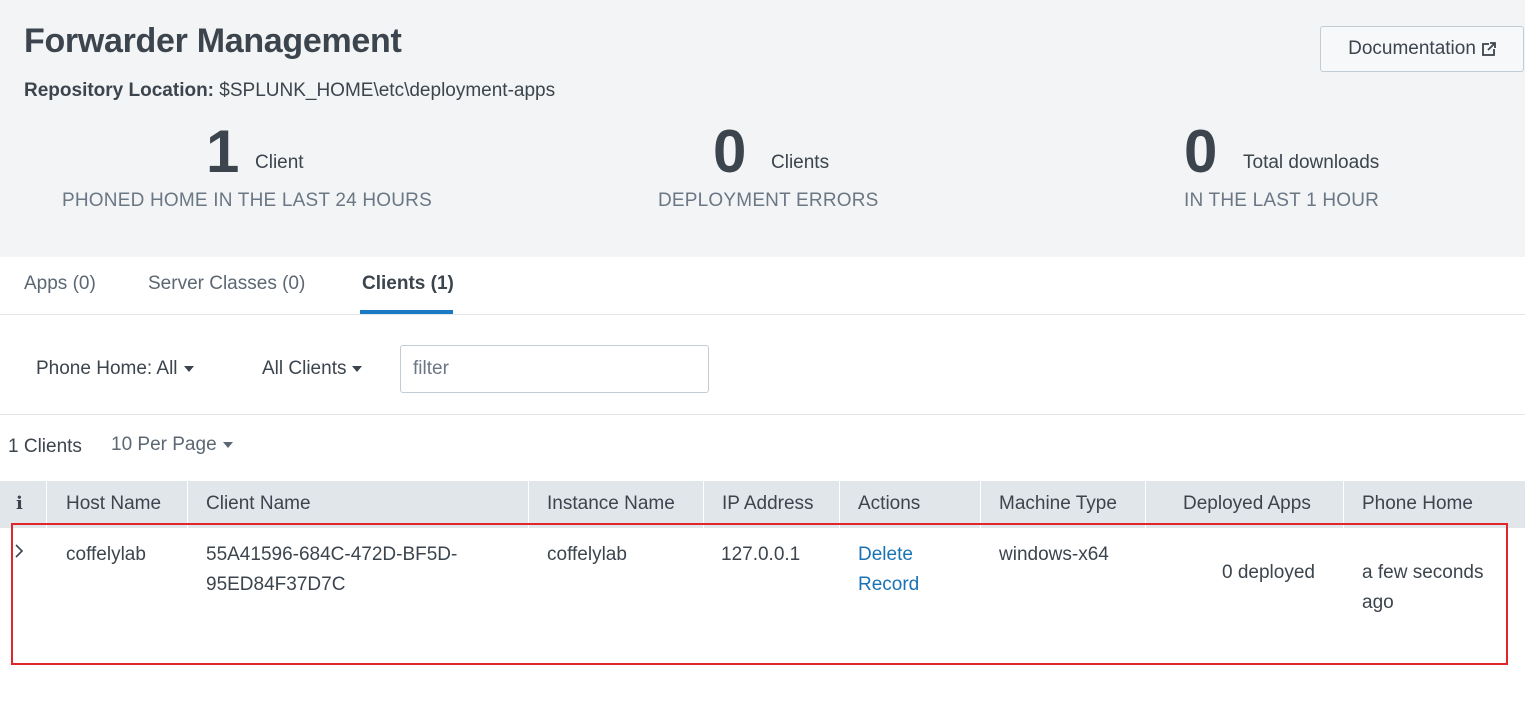  I want to click on active-tab-indicator, so click(406, 312).